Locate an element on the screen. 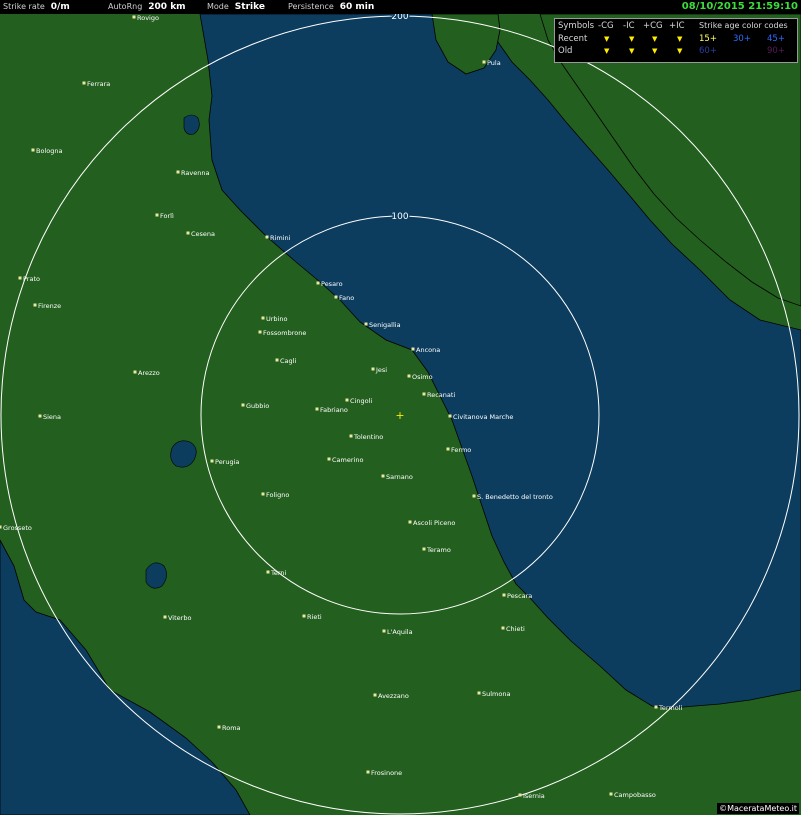 Image resolution: width=801 pixels, height=815 pixels. symbol-recent-cg-neg-icon: ▼ is located at coordinates (607, 39).